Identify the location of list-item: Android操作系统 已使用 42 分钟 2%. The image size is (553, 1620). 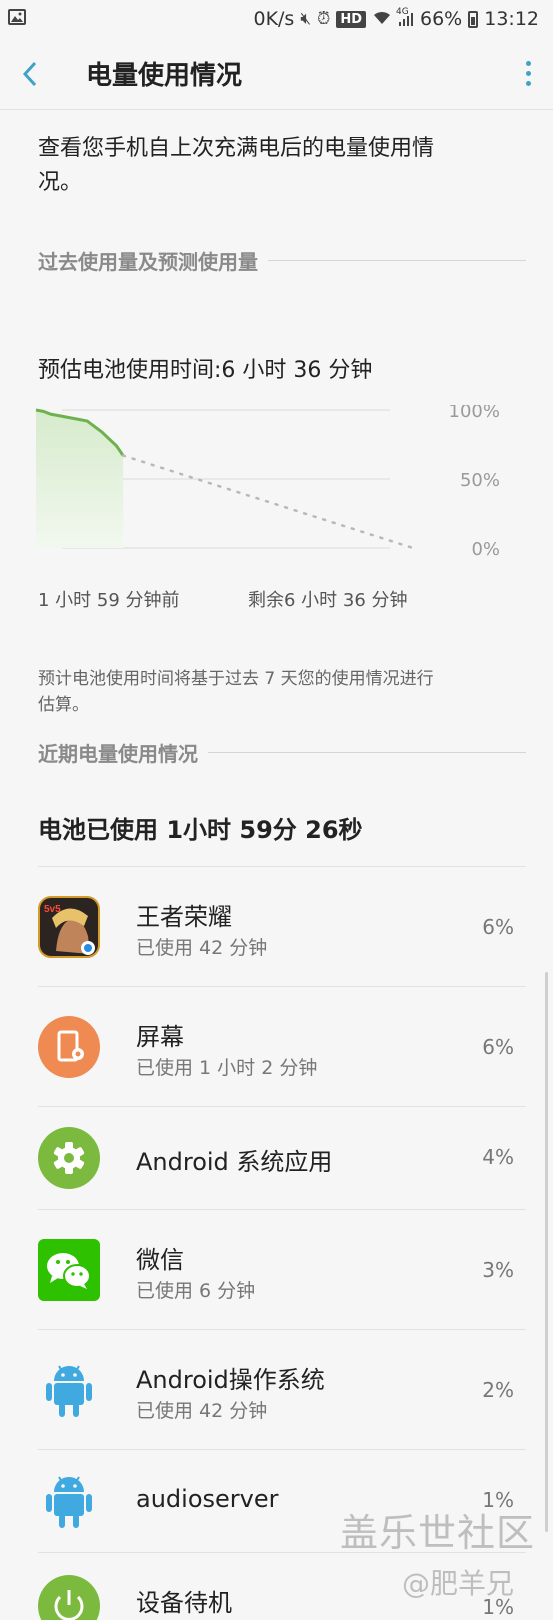
(282, 1389).